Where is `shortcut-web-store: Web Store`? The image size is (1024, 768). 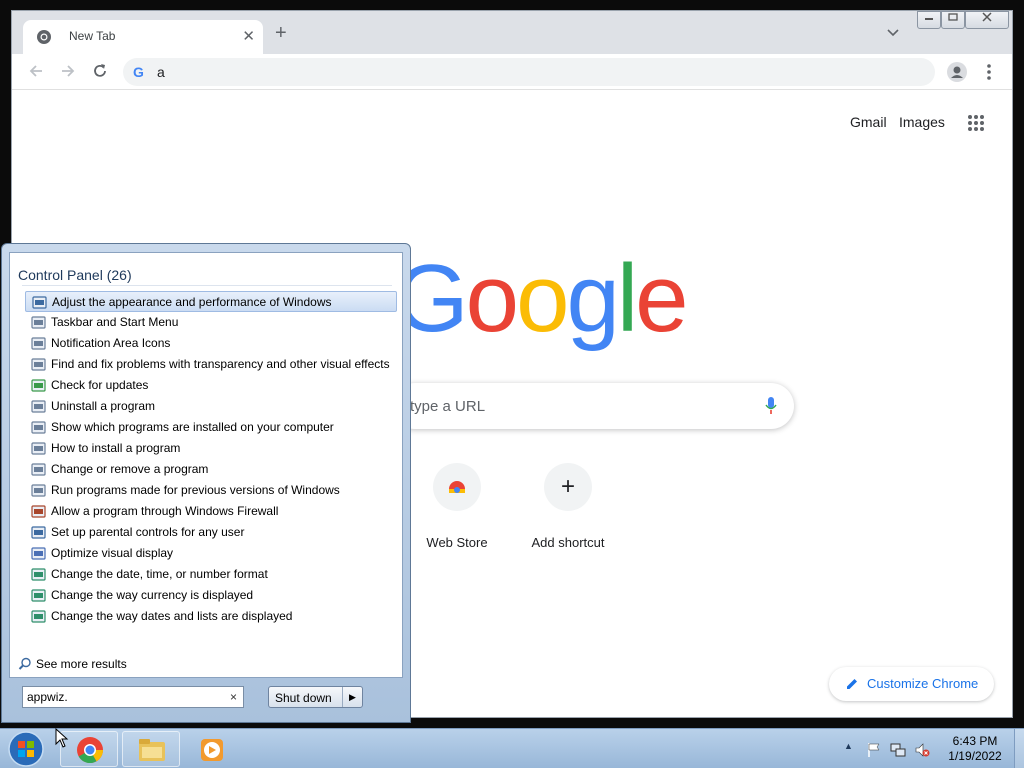
shortcut-web-store: Web Store is located at coordinates (457, 513).